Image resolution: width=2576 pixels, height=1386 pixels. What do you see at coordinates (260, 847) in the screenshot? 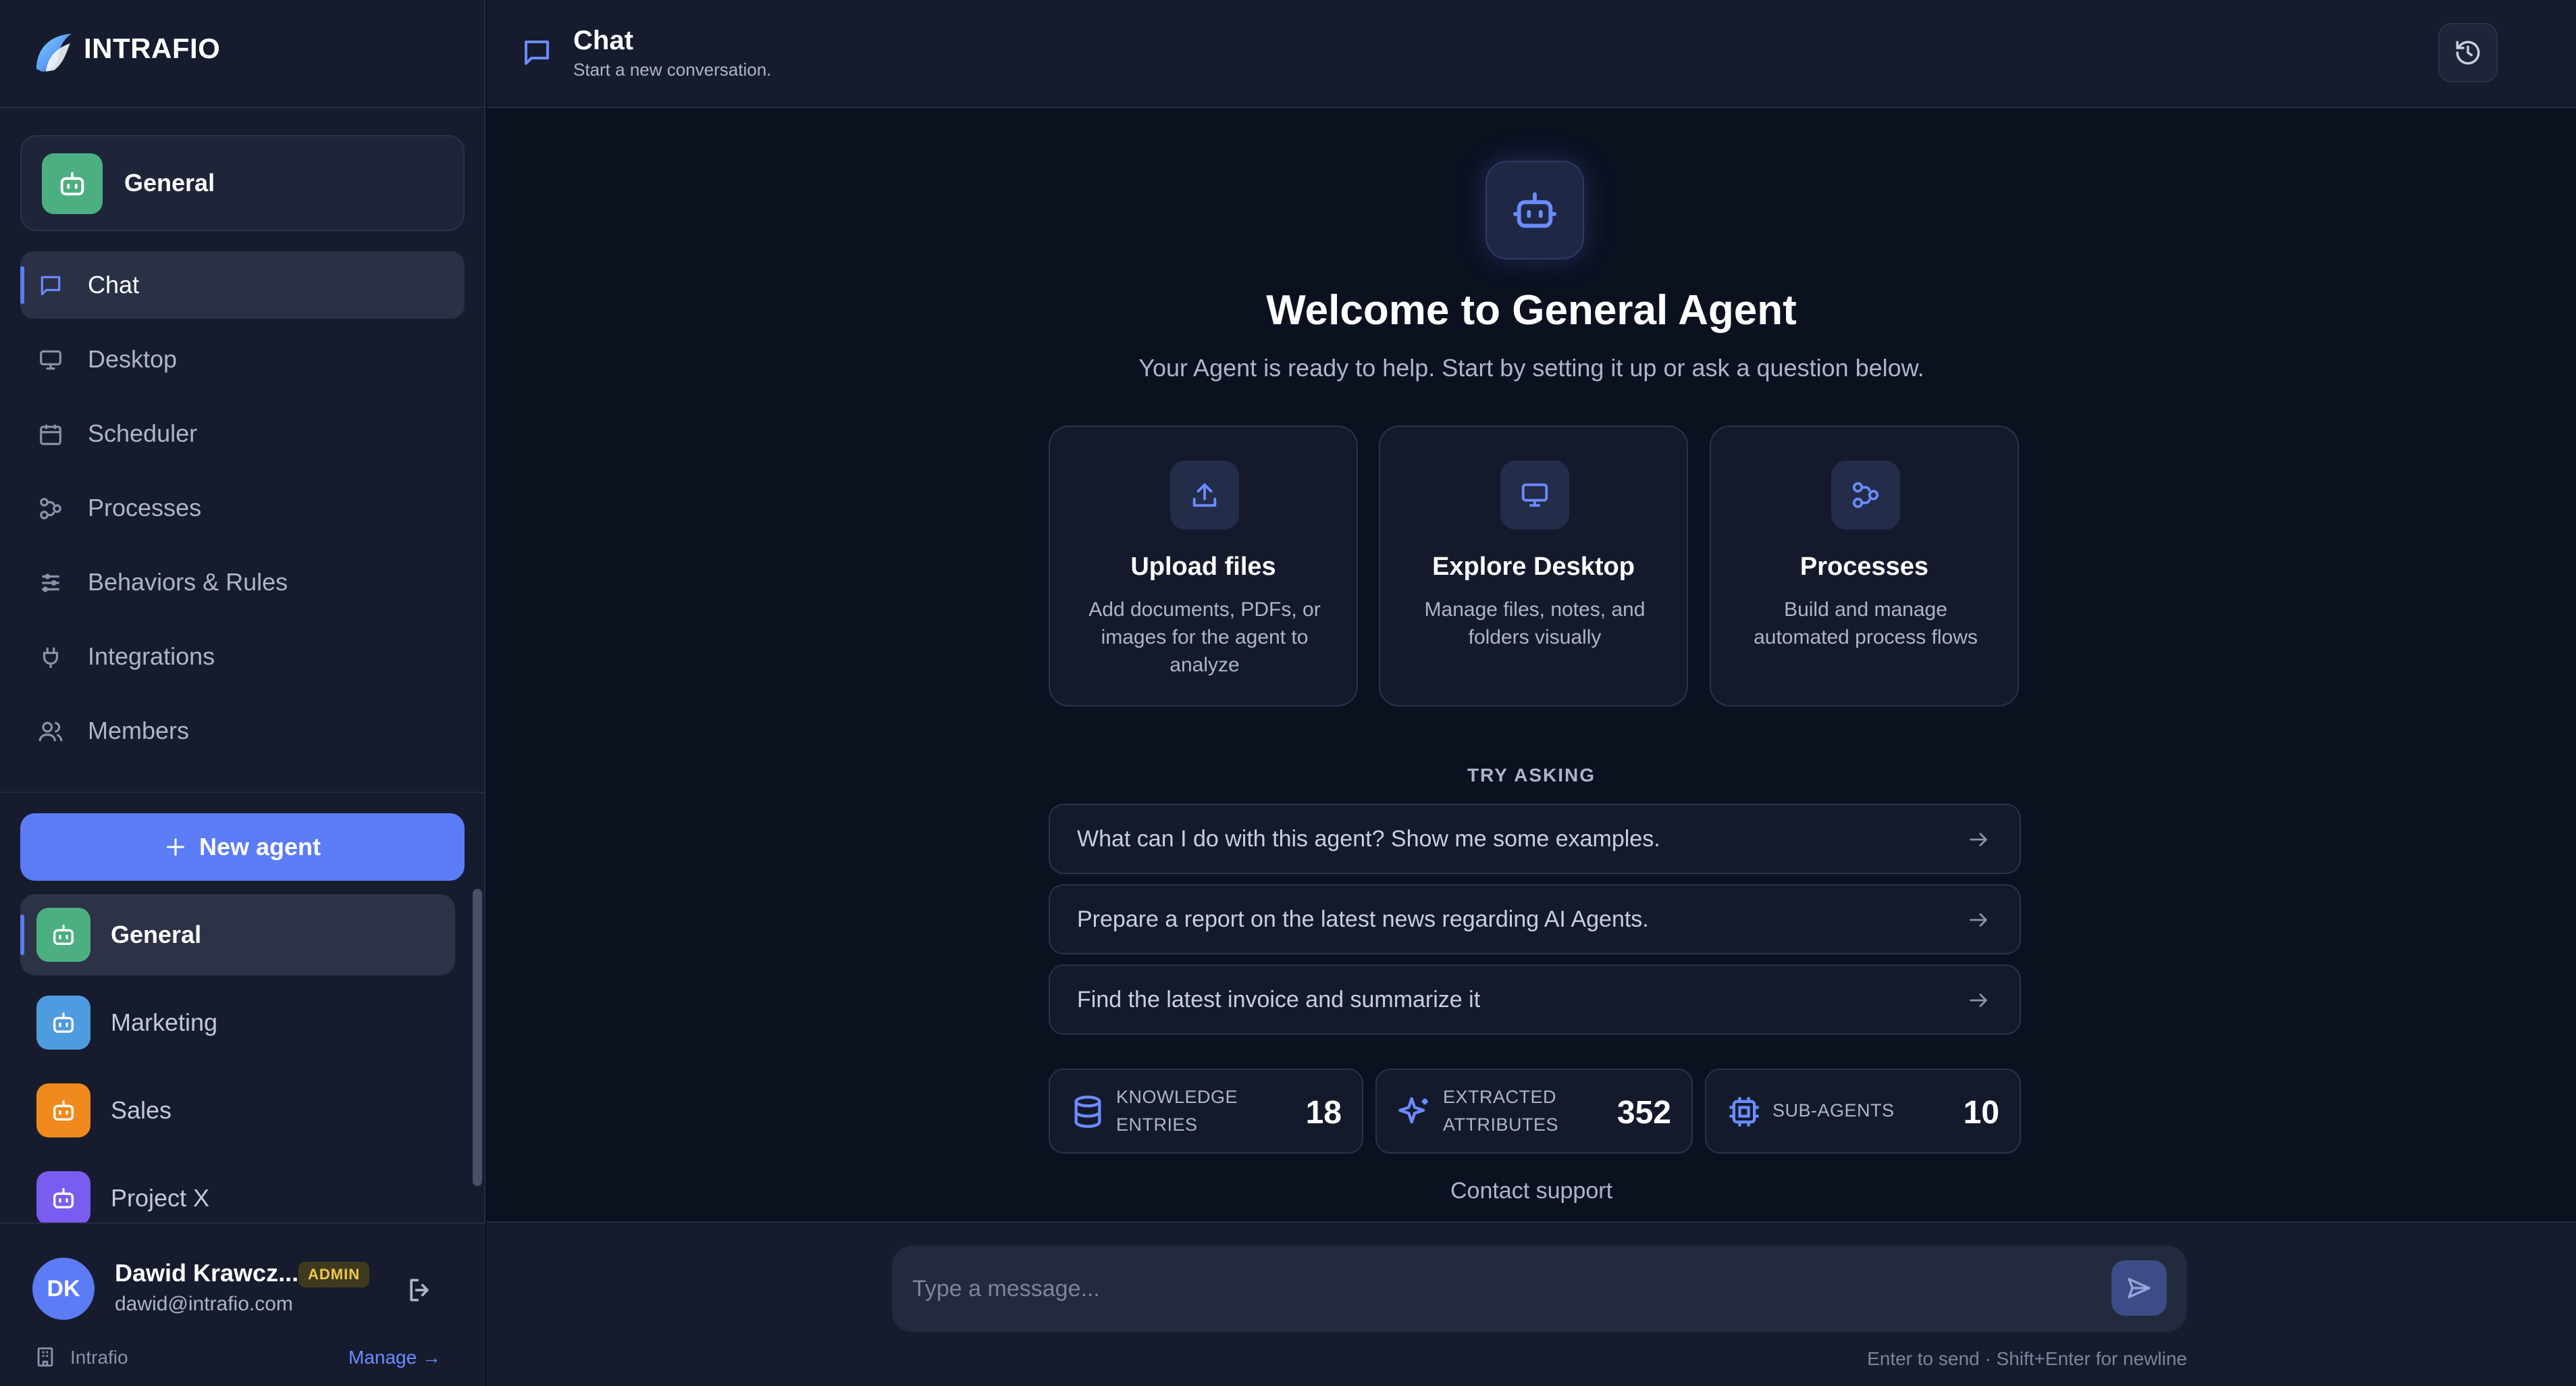
I see `new-agent-label: New agent` at bounding box center [260, 847].